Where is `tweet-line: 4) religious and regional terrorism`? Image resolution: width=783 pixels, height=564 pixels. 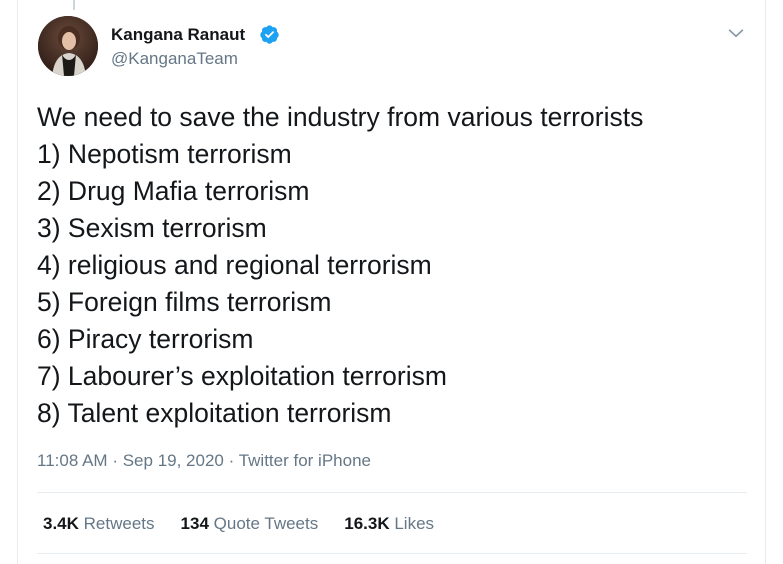 tweet-line: 4) religious and regional terrorism is located at coordinates (234, 265).